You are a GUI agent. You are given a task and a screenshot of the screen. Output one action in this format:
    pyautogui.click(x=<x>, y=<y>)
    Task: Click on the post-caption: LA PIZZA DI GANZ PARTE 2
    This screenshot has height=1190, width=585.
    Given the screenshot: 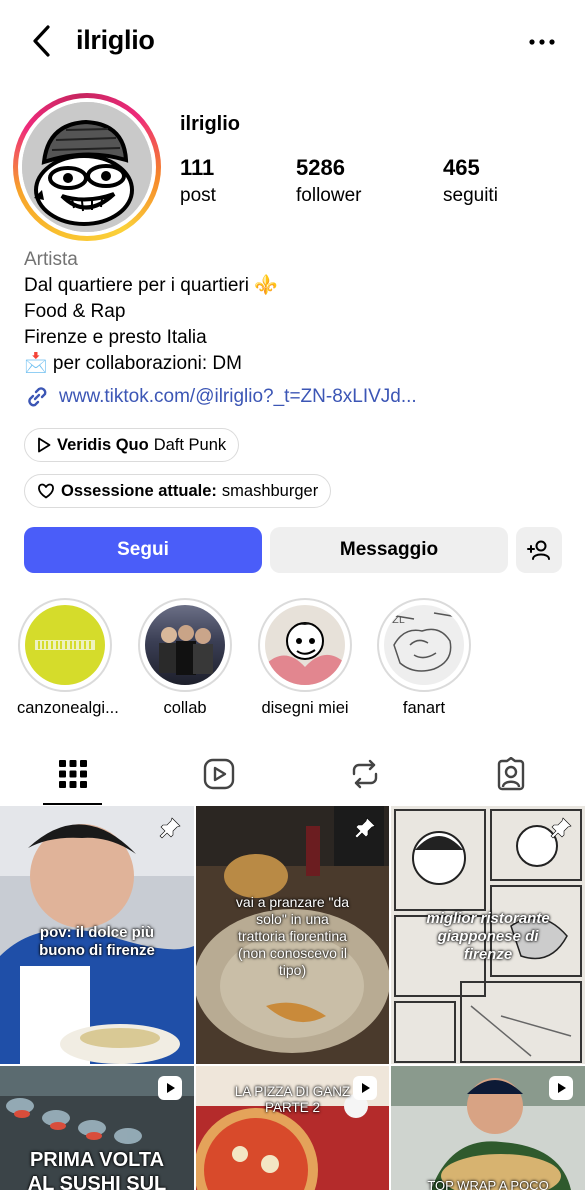 What is the action you would take?
    pyautogui.click(x=292, y=1099)
    